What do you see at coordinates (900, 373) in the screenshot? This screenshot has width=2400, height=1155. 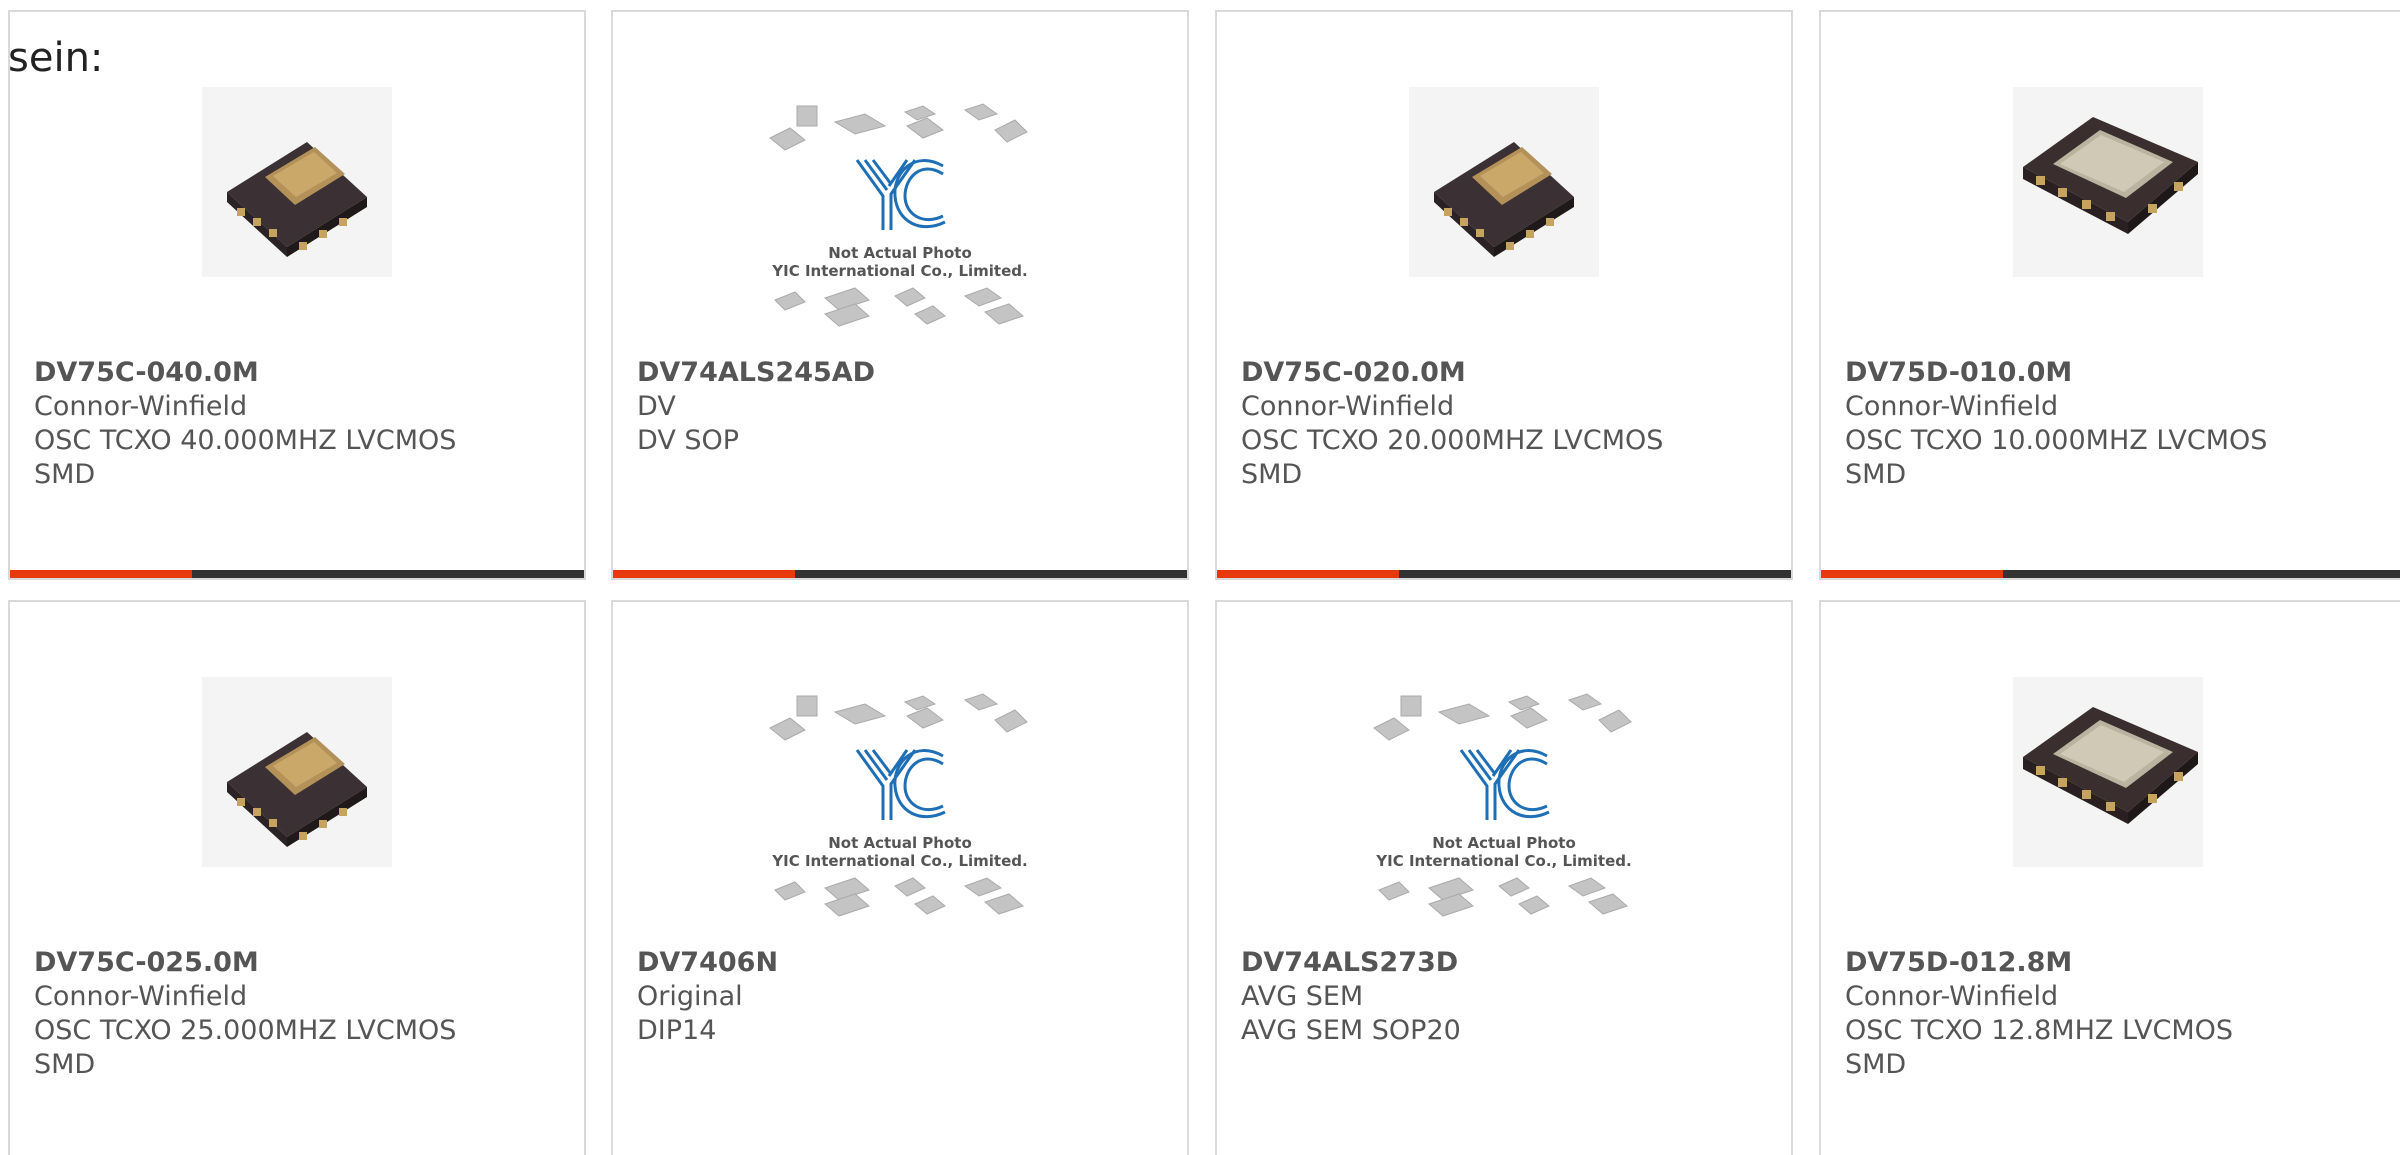 I see `part-number: DV74ALS245AD` at bounding box center [900, 373].